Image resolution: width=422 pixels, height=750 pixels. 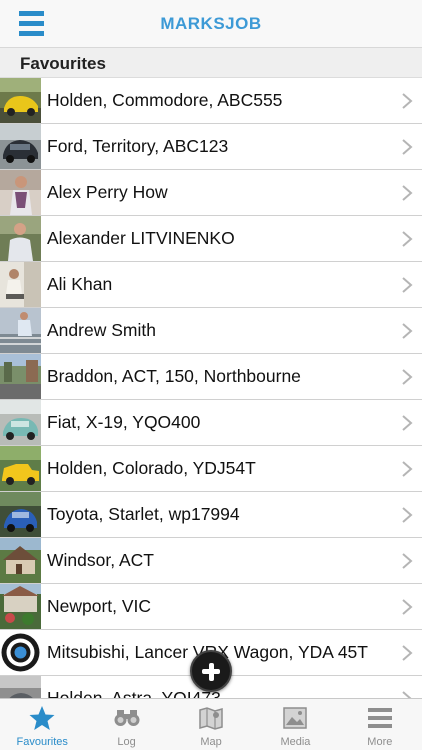 I want to click on list-item: Braddon, ACT, 150, Northbourne, so click(x=211, y=377).